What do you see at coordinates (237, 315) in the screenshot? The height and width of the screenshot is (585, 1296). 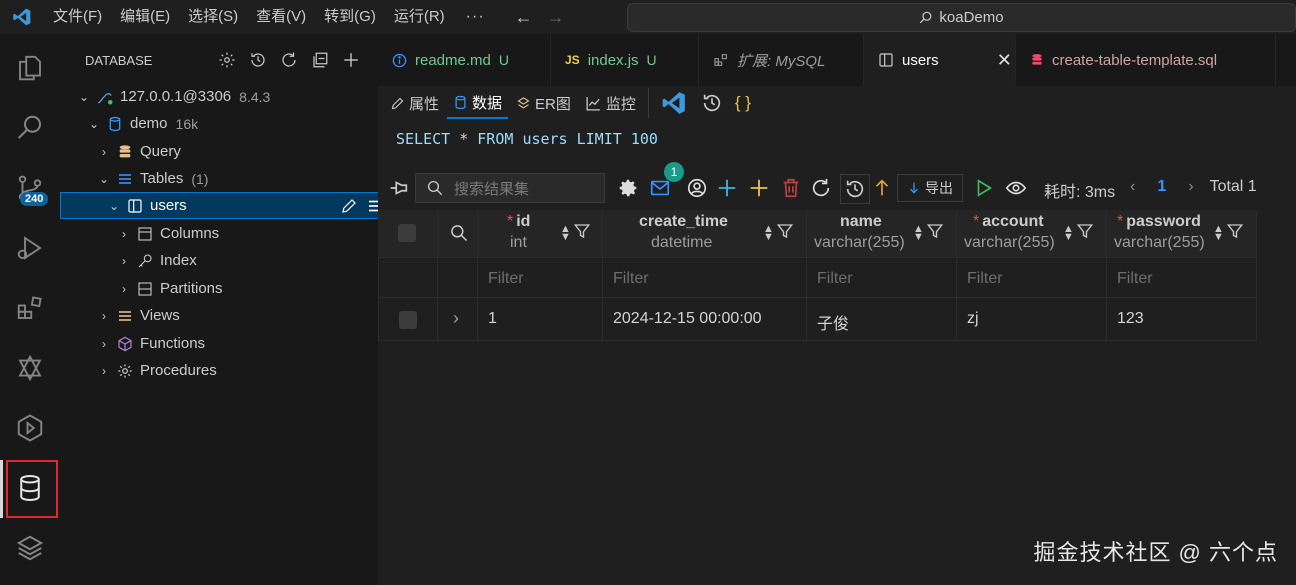 I see `tree-views: › Views` at bounding box center [237, 315].